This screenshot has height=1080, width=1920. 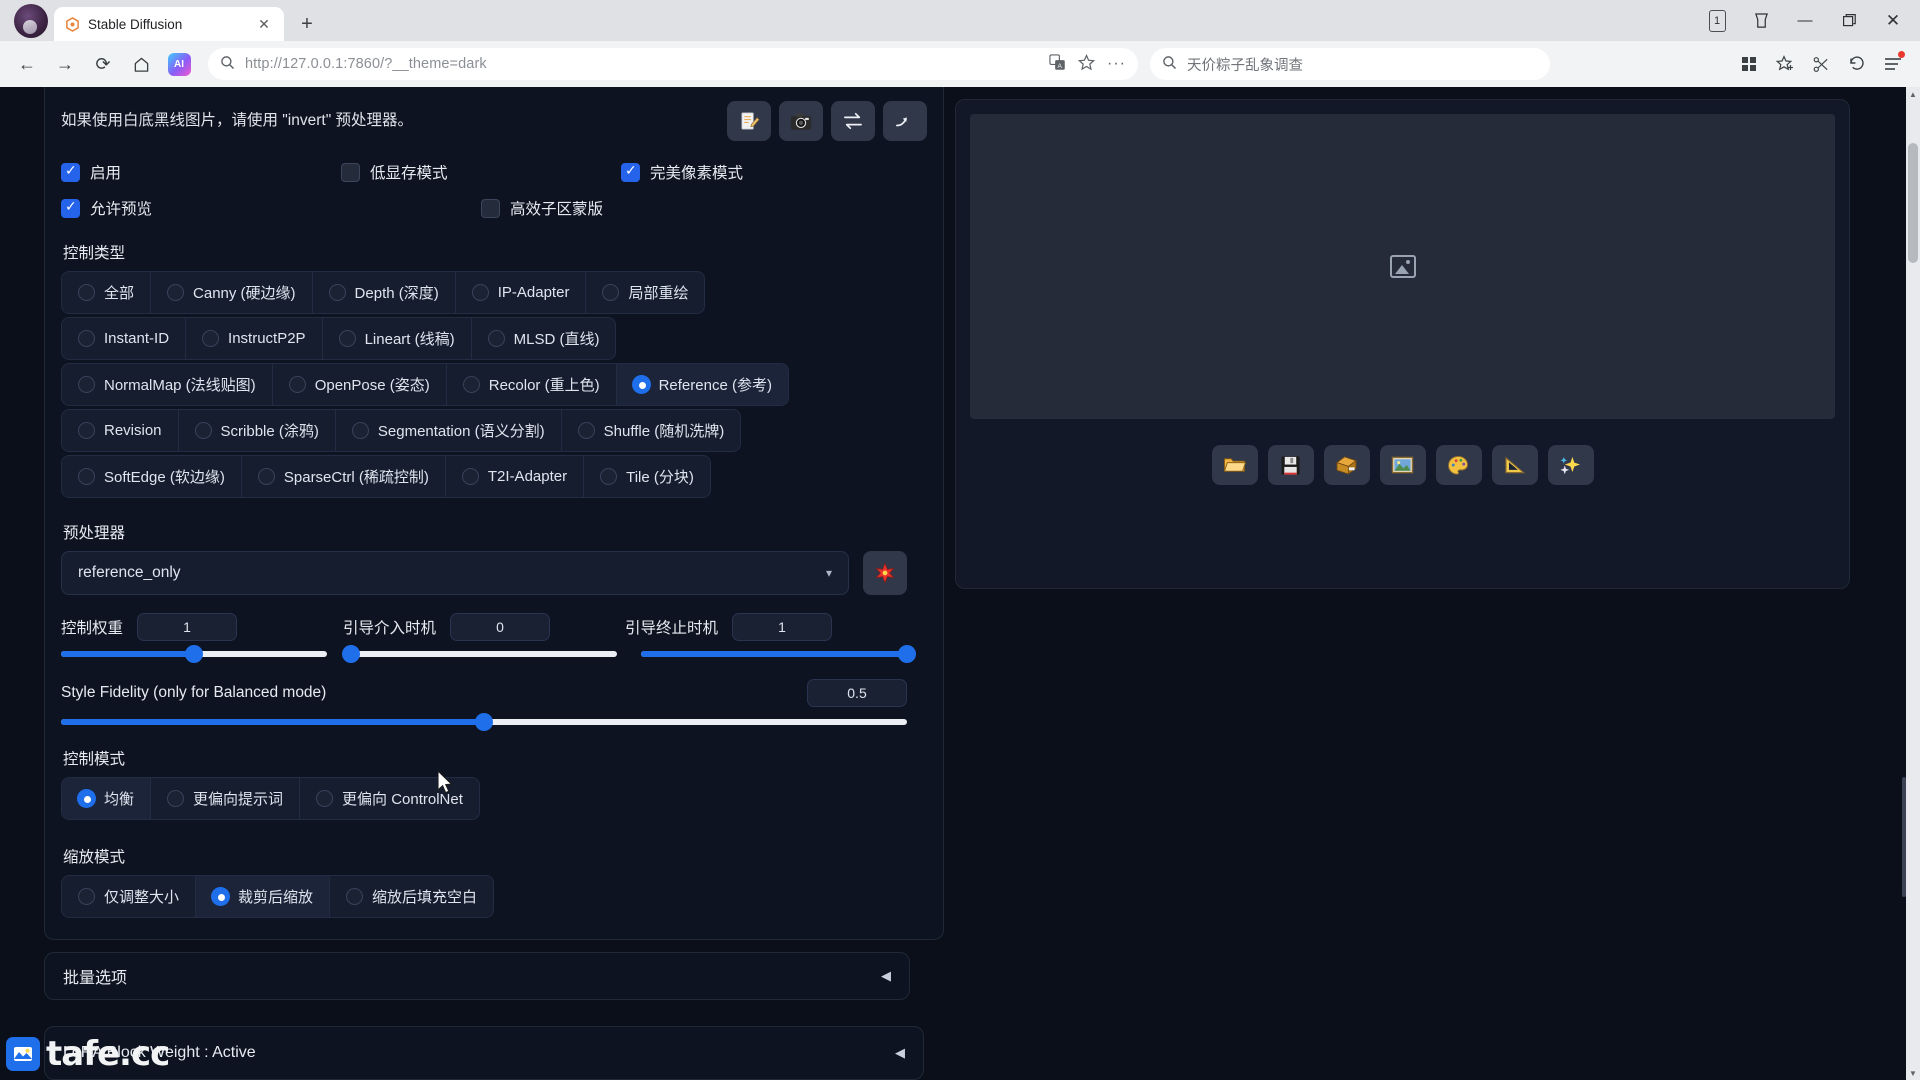 What do you see at coordinates (232, 292) in the screenshot?
I see `control-type-canny: Canny (硬边缘)` at bounding box center [232, 292].